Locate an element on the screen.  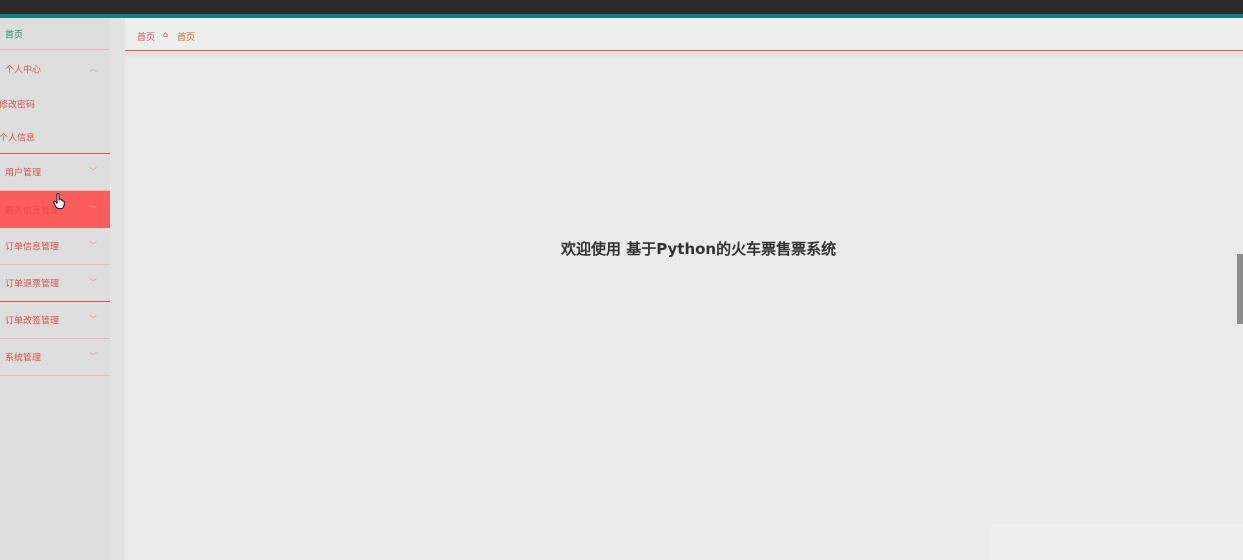
breadcrumb-shadow is located at coordinates (684, 55).